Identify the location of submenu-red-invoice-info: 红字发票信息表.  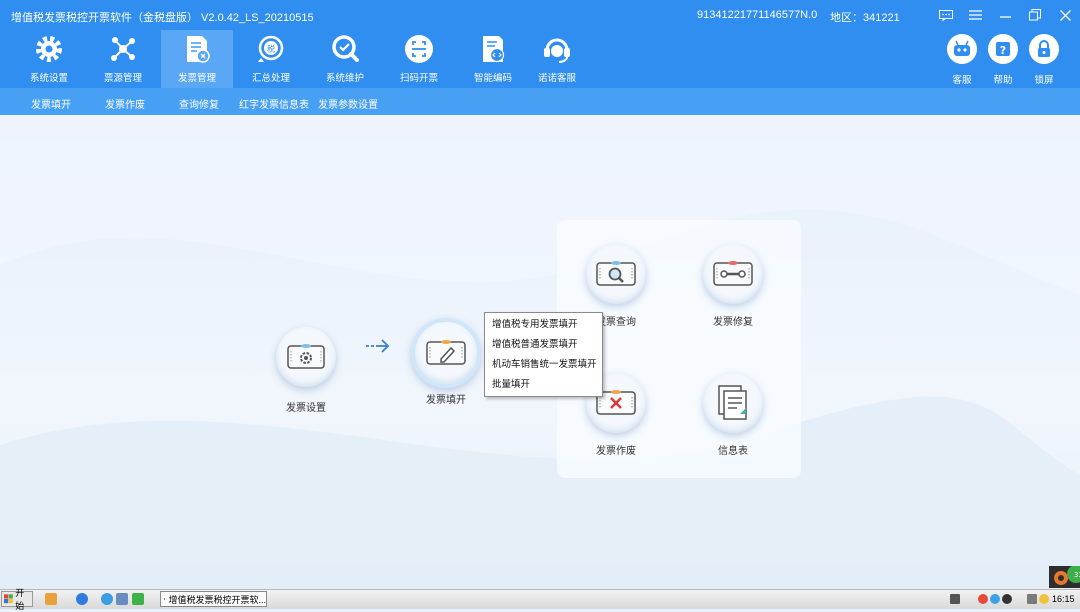
(274, 103).